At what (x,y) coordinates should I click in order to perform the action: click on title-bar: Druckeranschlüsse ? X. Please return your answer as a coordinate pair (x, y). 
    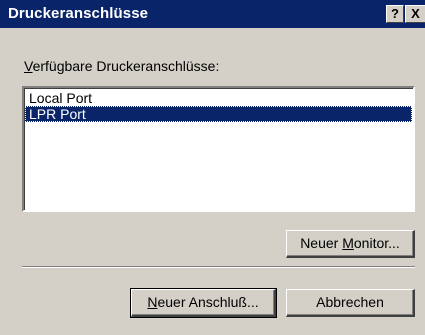
    Looking at the image, I should click on (212, 14).